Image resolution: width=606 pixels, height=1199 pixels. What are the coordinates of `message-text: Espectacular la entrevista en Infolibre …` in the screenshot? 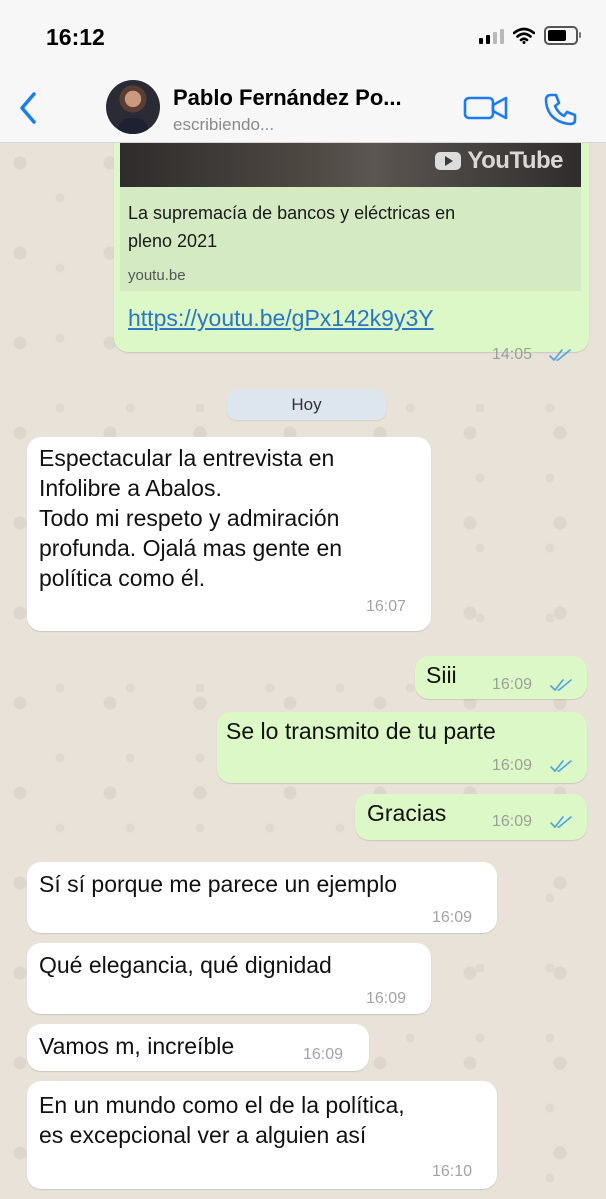 It's located at (191, 518).